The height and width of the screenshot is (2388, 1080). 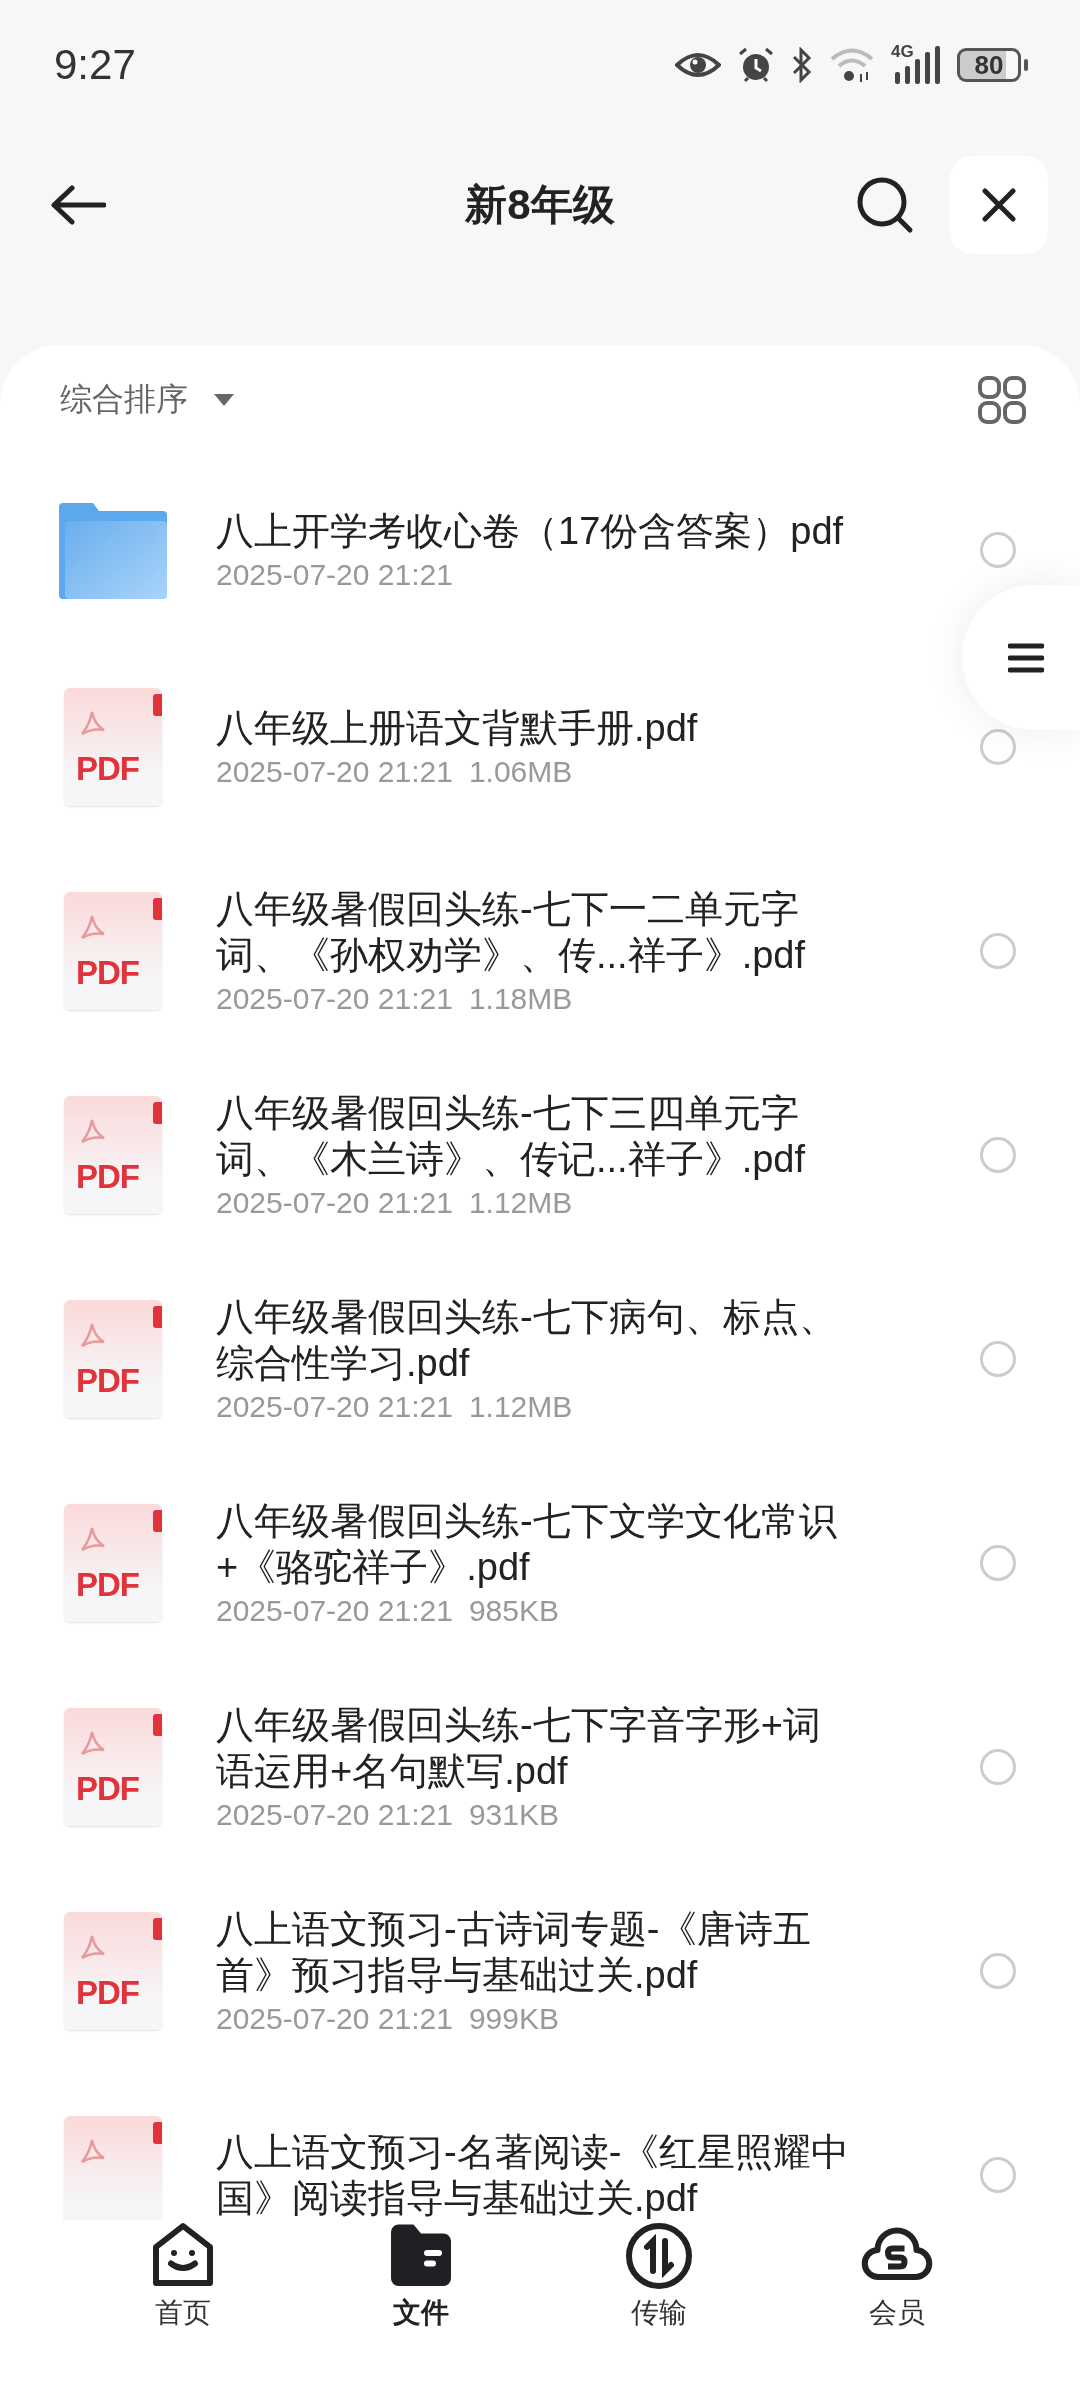 I want to click on file-name: 八年级暑假回头练-七下病句、标点、综合性学习.pdf, so click(x=536, y=1340).